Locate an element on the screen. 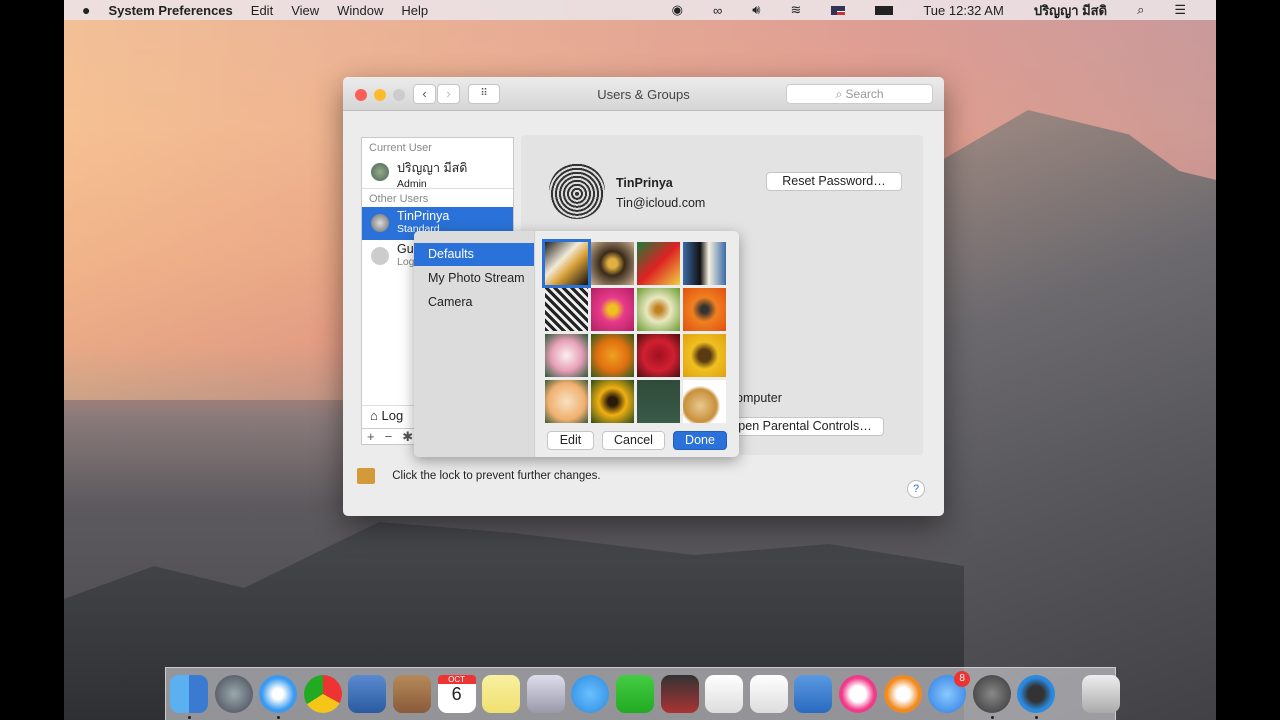 This screenshot has width=1280, height=720. notification-center-icon: ☰ is located at coordinates (1180, 10).